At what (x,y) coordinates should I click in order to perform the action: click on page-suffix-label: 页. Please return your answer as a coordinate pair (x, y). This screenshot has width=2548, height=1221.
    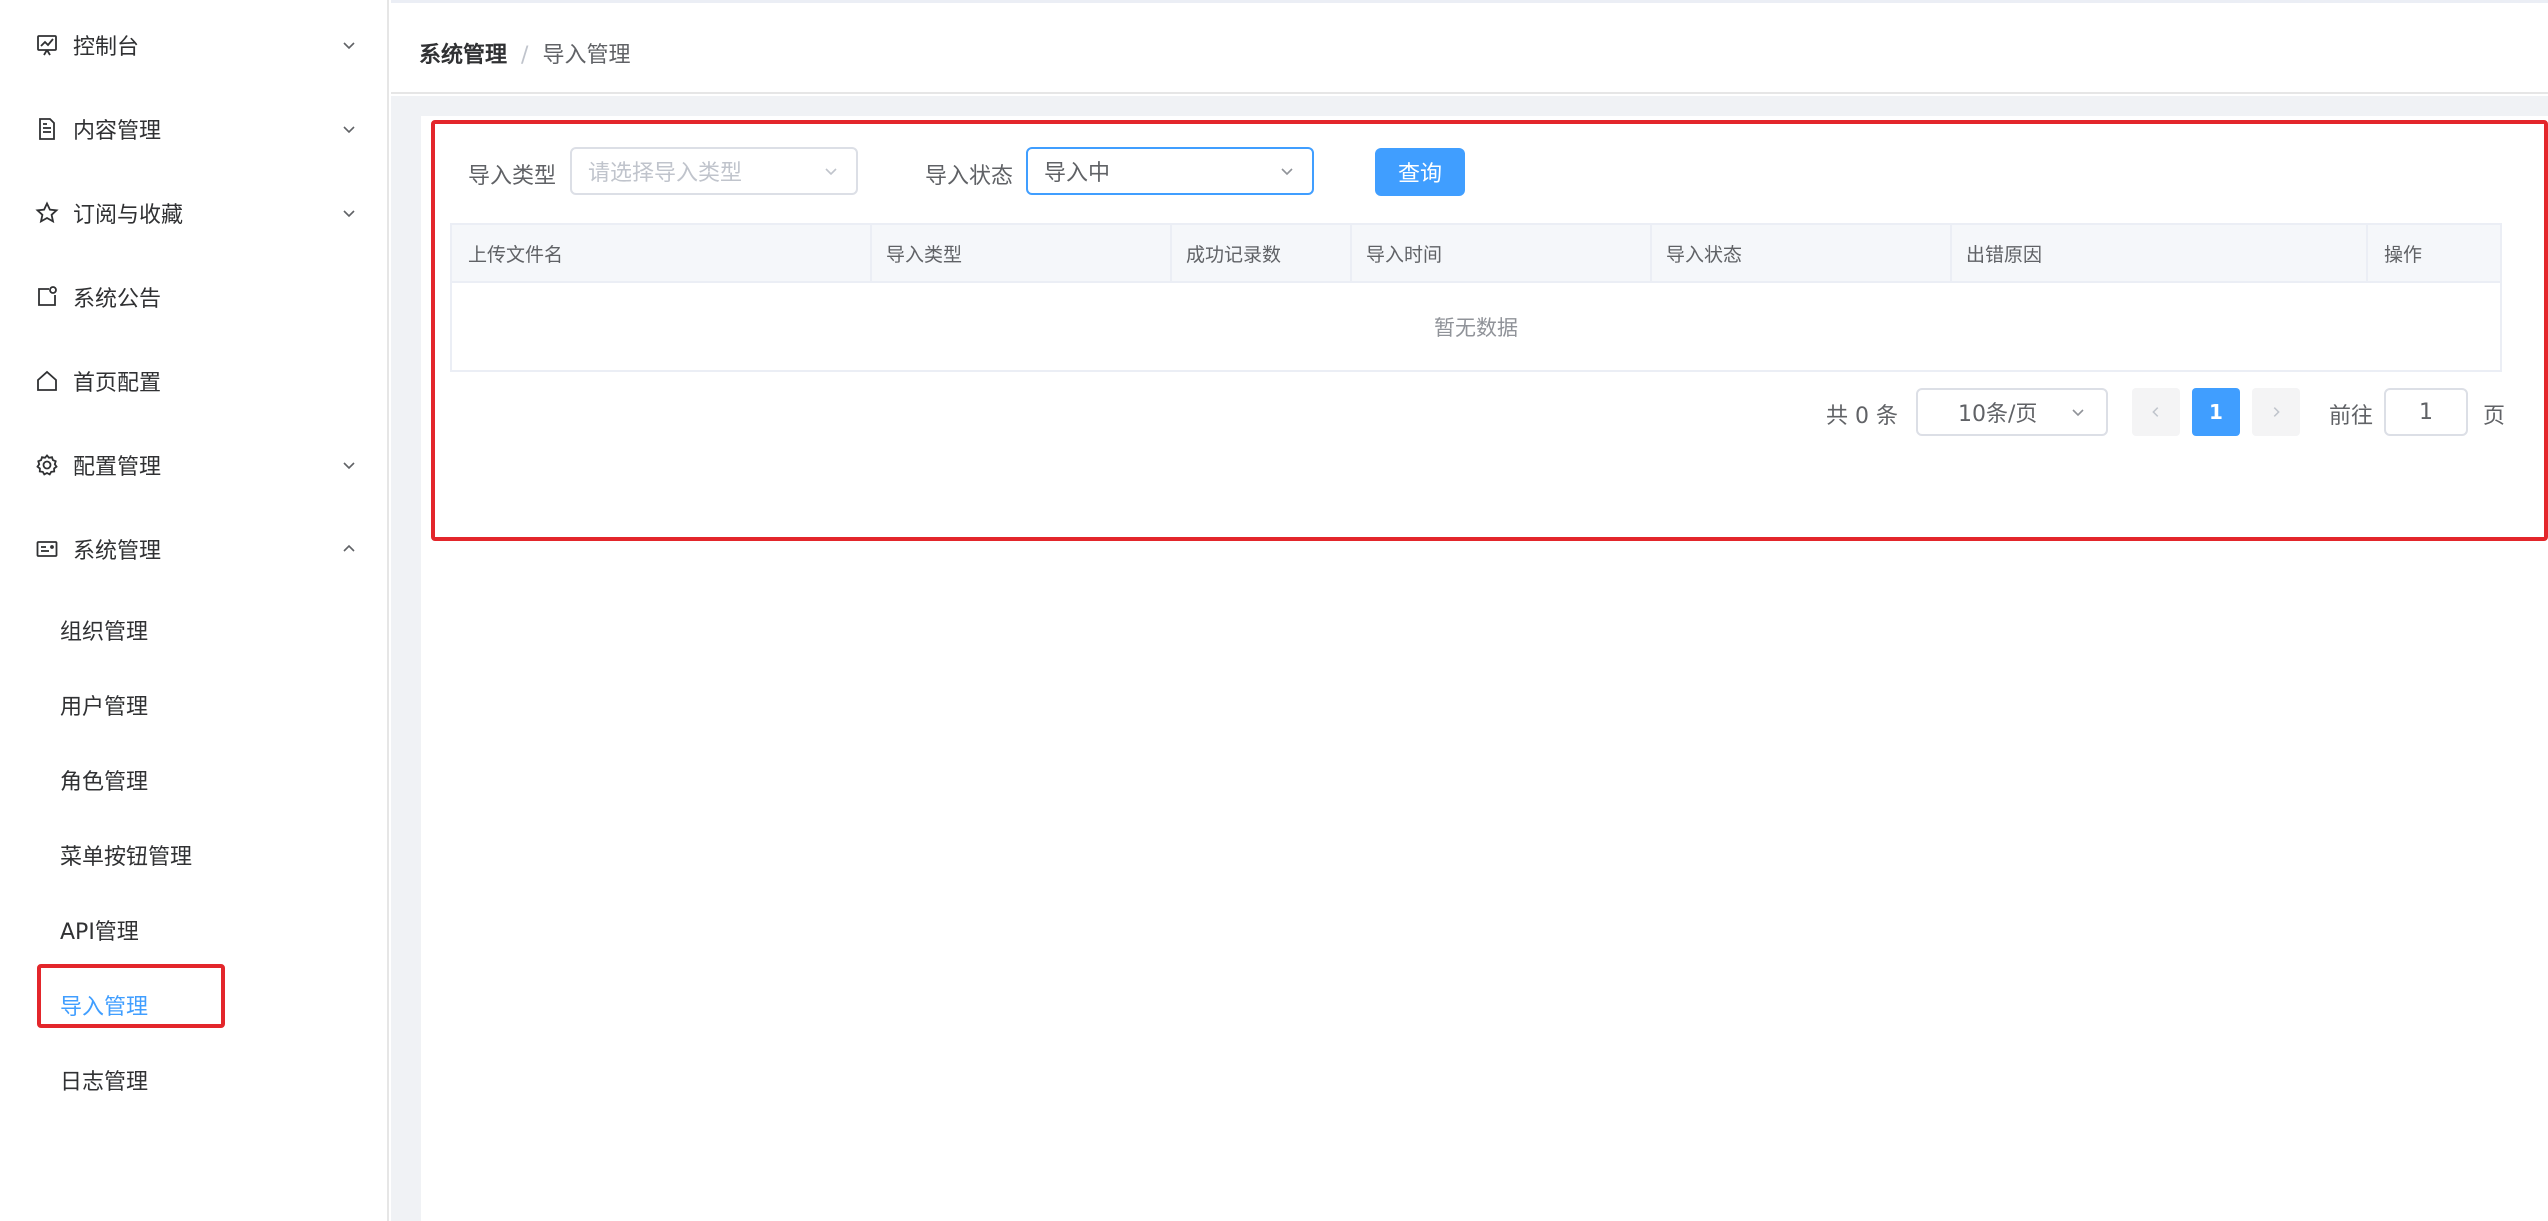
    Looking at the image, I should click on (2494, 416).